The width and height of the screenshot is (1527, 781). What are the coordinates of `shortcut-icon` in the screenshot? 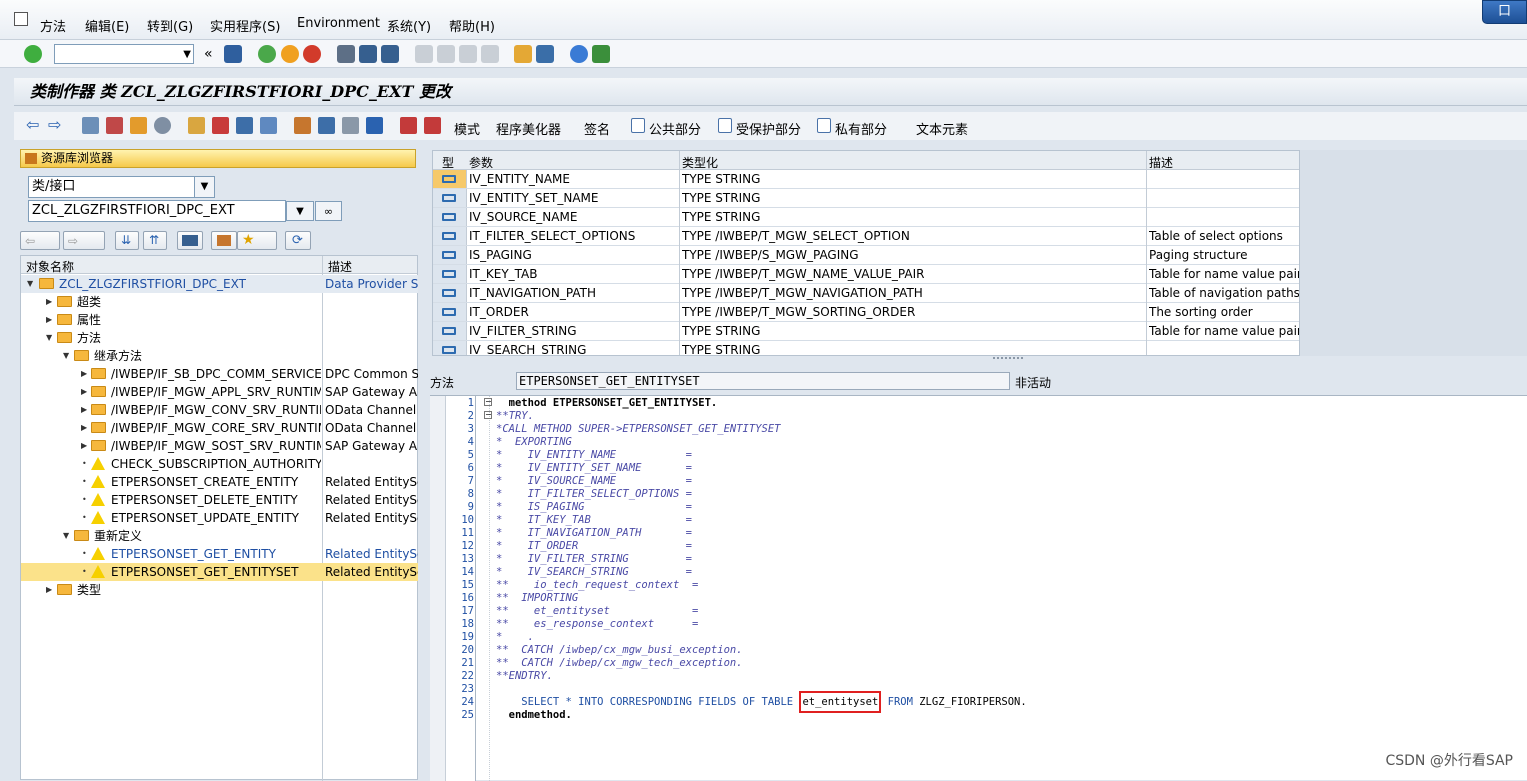 It's located at (545, 54).